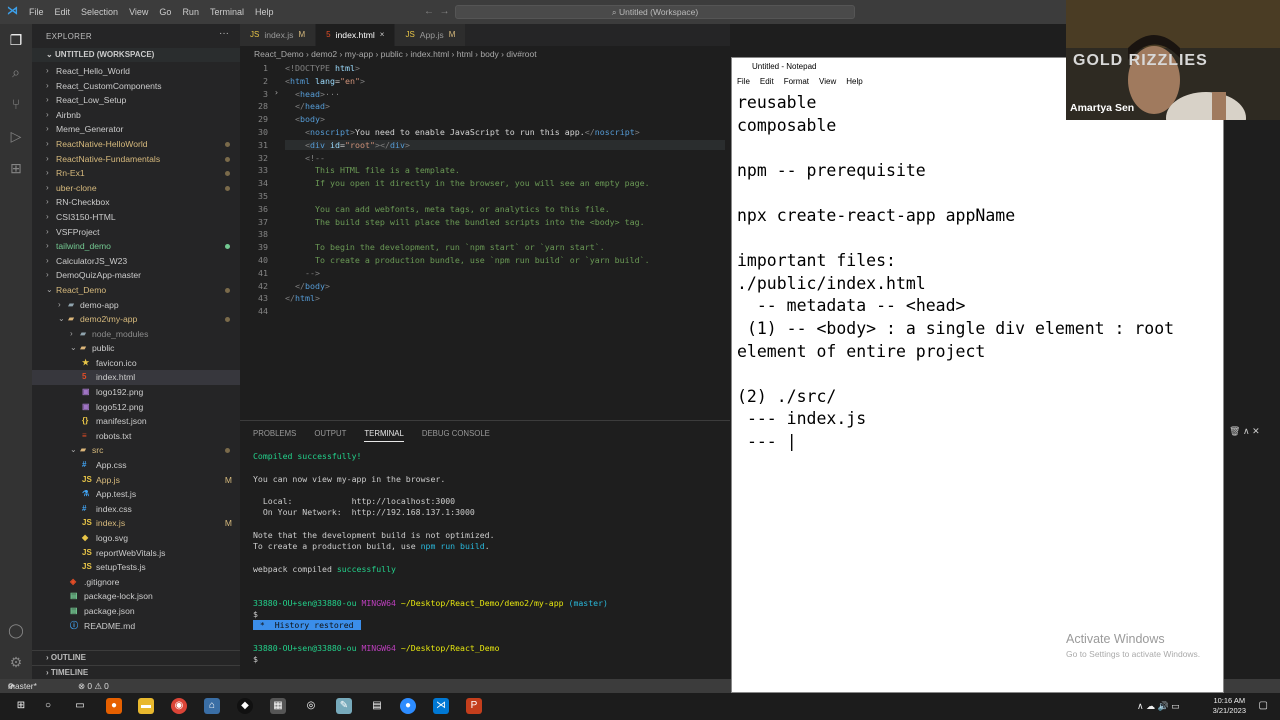 The image size is (1280, 720). I want to click on breadcrumb-item: React_Demo, so click(279, 54).